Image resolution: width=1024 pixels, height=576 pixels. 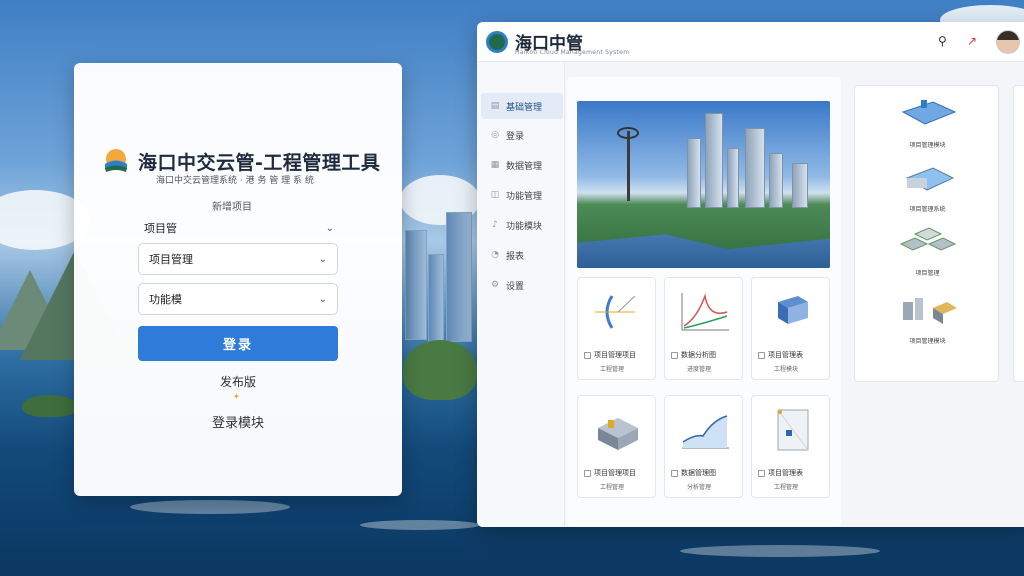 I want to click on hero-image, so click(x=703, y=184).